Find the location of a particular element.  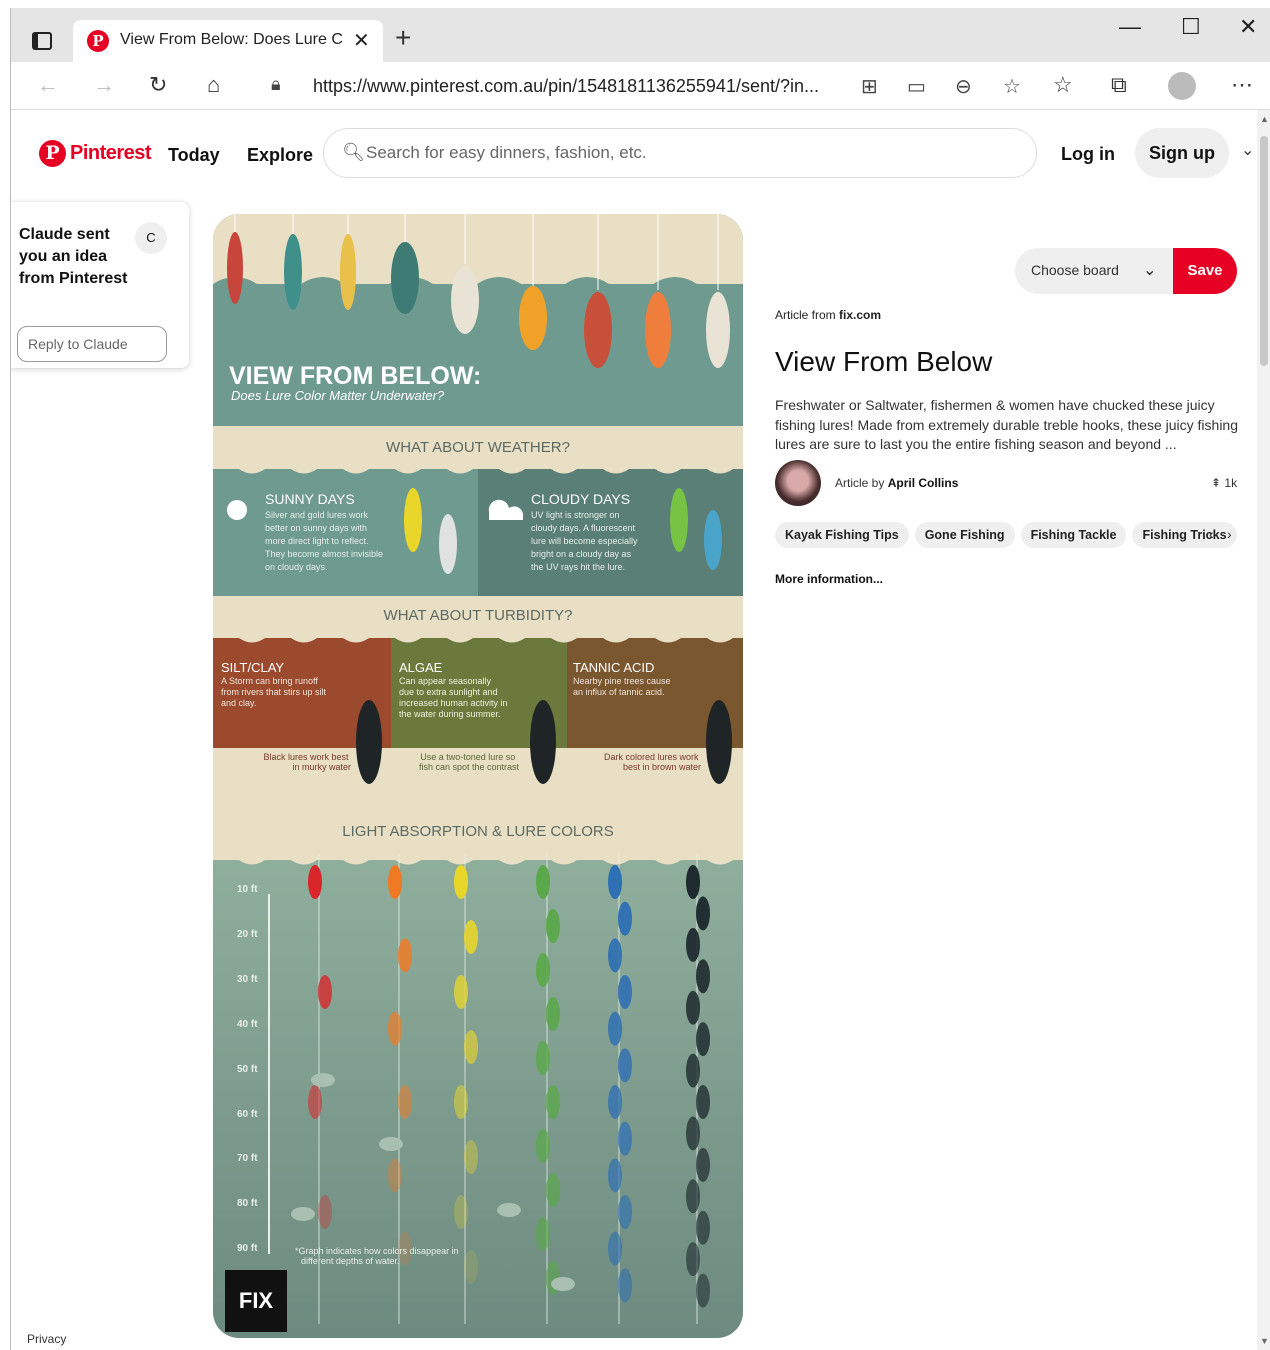

tag-chip: Kayak Fishing Tips is located at coordinates (842, 535).